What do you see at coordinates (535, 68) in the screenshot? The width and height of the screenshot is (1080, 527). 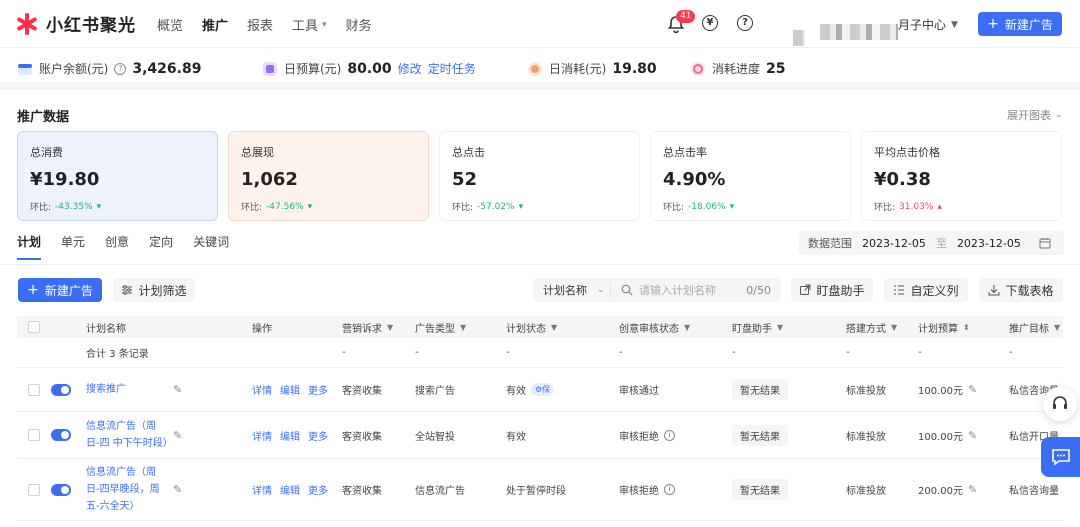 I see `spend-icon` at bounding box center [535, 68].